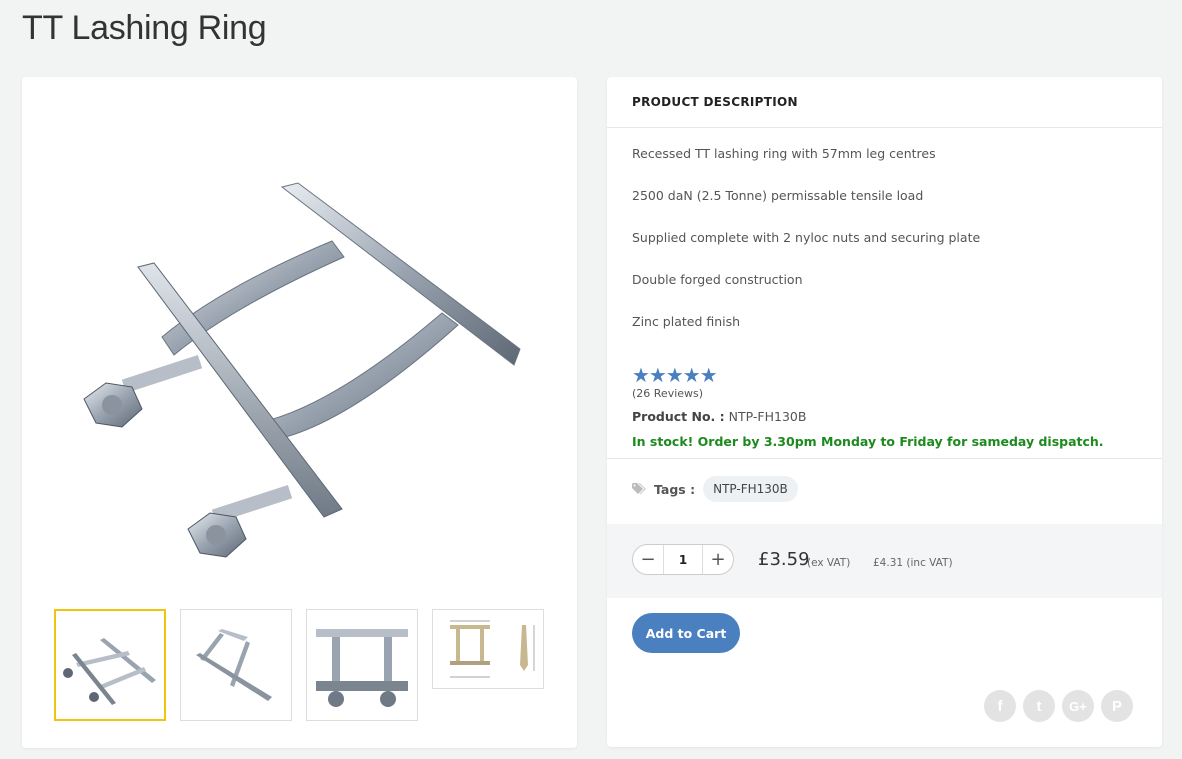 The image size is (1182, 759). Describe the element at coordinates (639, 489) in the screenshot. I see `tag-icon` at that location.